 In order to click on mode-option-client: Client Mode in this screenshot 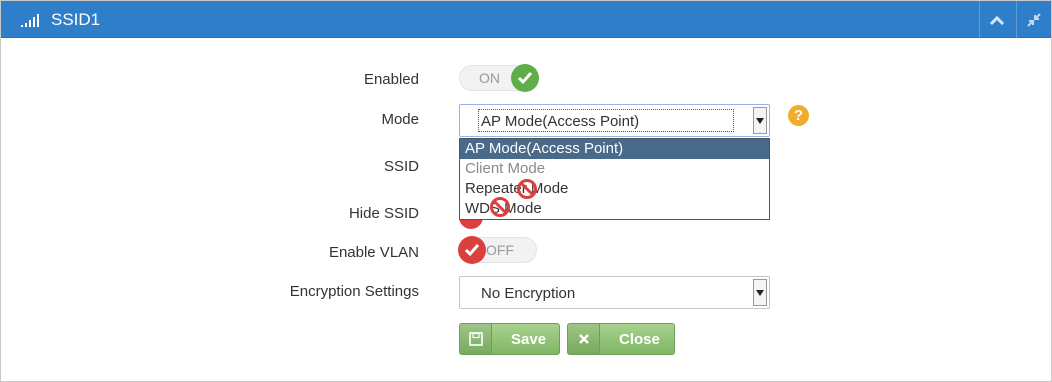, I will do `click(614, 169)`.